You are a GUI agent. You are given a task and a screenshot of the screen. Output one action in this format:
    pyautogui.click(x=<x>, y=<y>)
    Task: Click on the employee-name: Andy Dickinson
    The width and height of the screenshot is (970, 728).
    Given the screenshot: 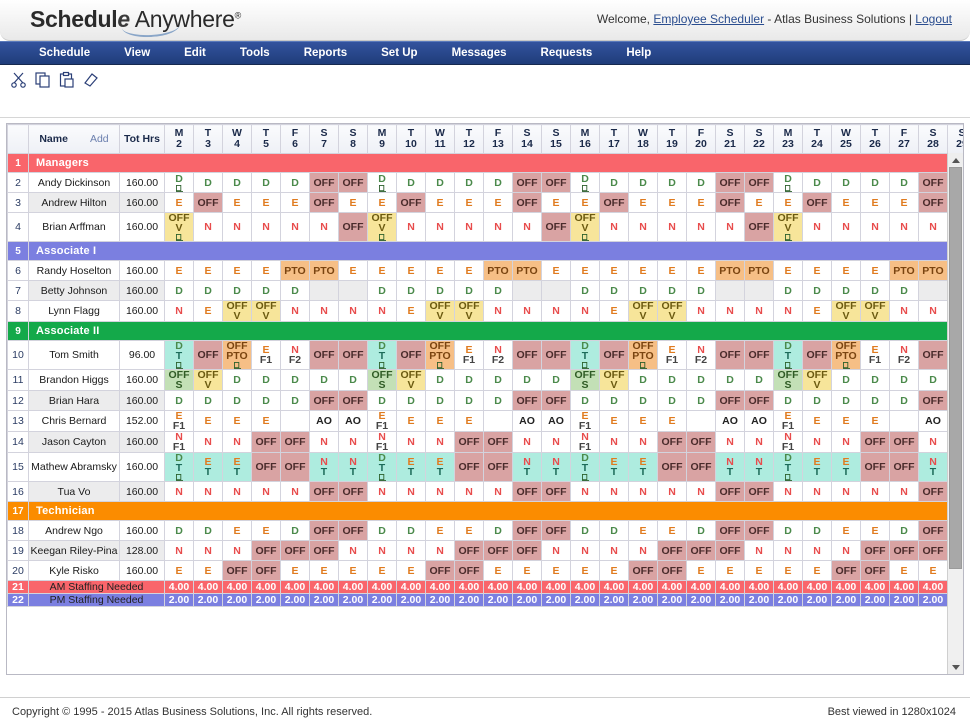 What is the action you would take?
    pyautogui.click(x=74, y=182)
    